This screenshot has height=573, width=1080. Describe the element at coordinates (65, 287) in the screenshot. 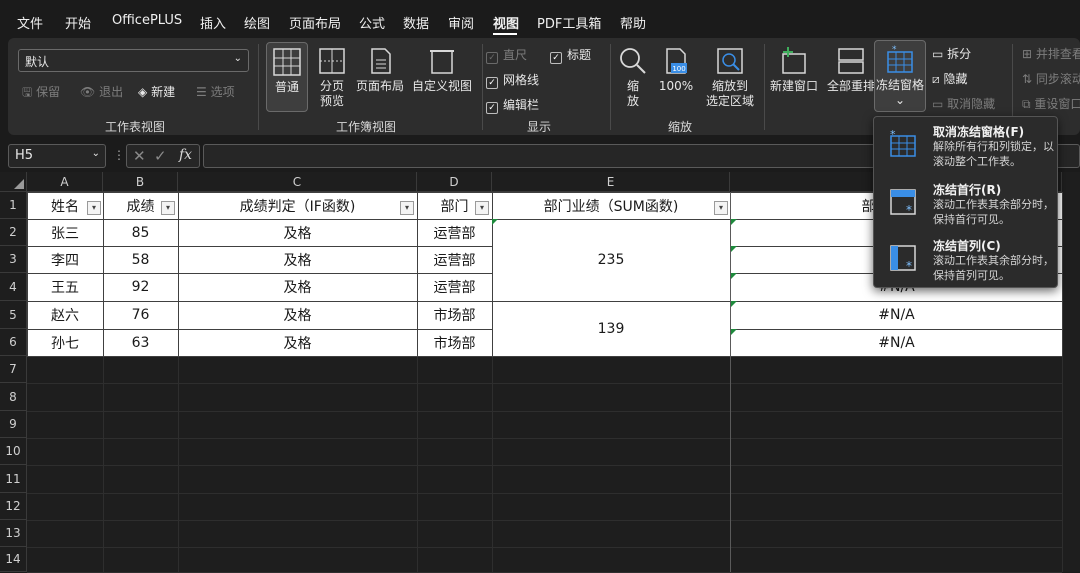

I see `name-cell: 王五` at that location.